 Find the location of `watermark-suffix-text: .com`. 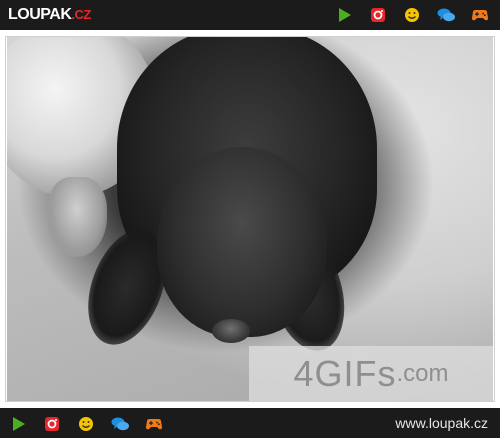

watermark-suffix-text: .com is located at coordinates (422, 373).